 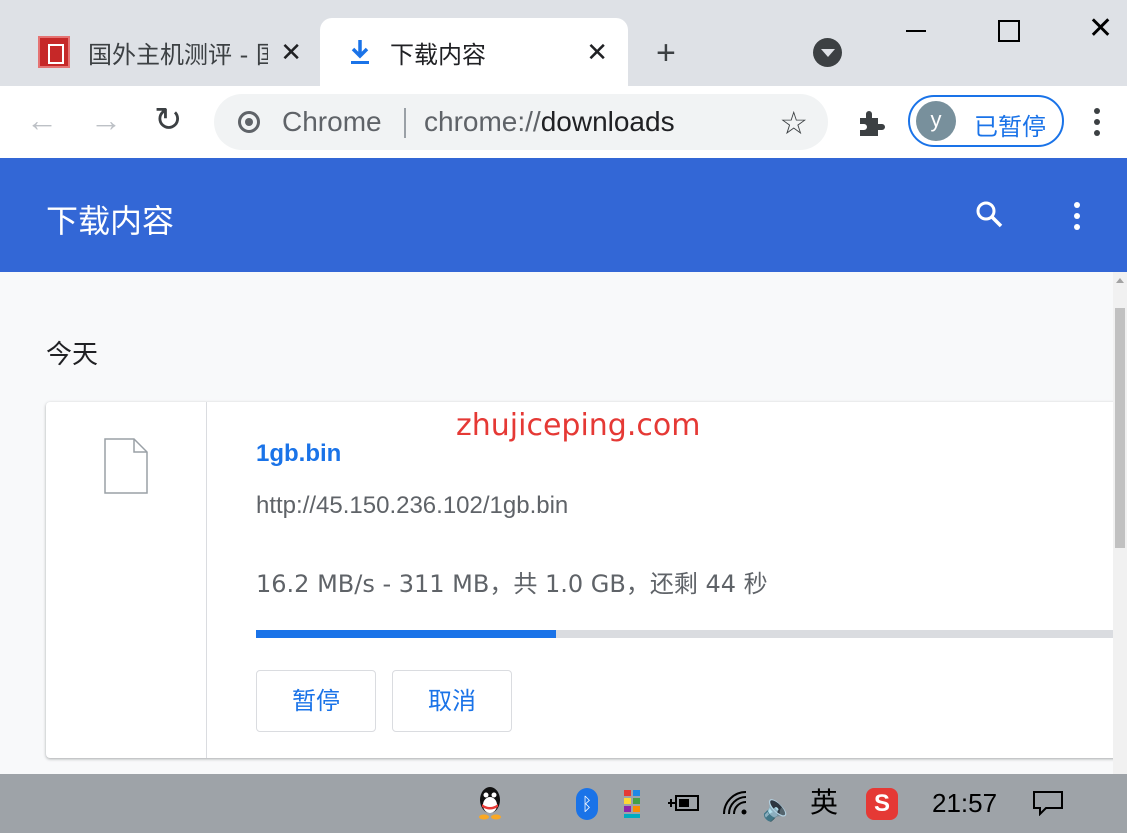 I want to click on tab-strip: 国外主机测评 - 国 ✕ 下载内容 ✕ + ✕, so click(x=563, y=43).